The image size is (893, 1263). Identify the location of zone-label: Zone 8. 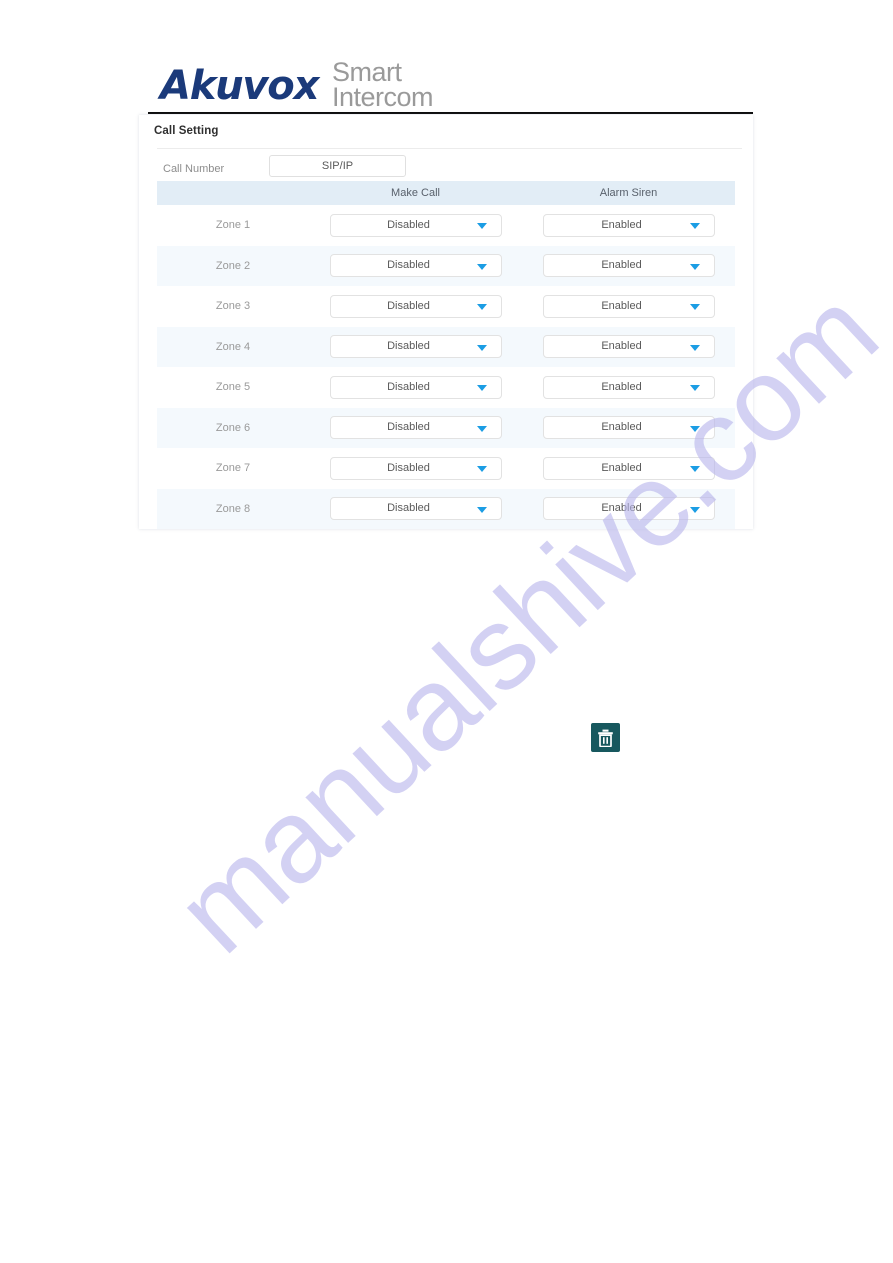
(233, 508).